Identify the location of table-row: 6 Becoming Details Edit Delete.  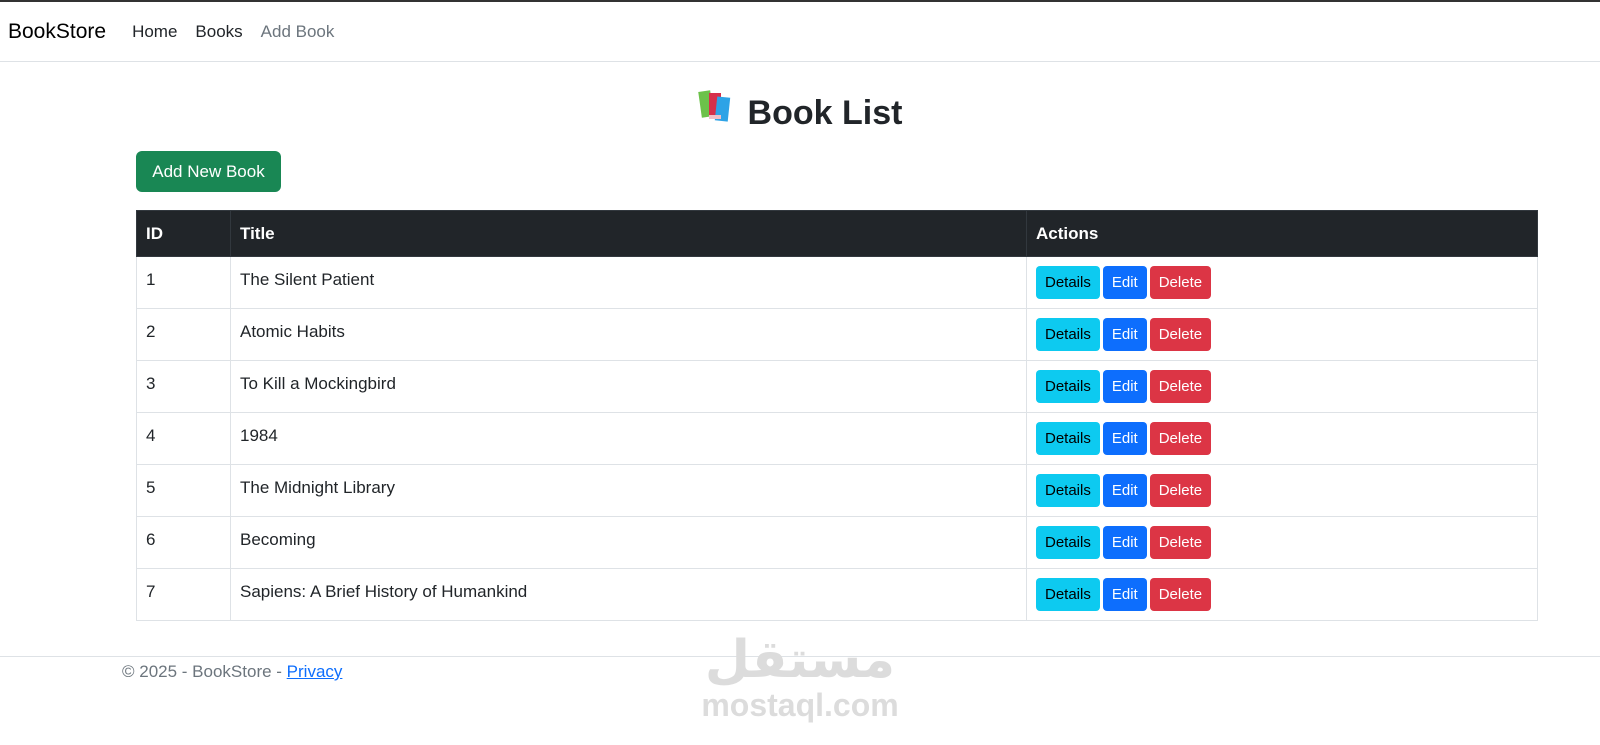
(837, 542).